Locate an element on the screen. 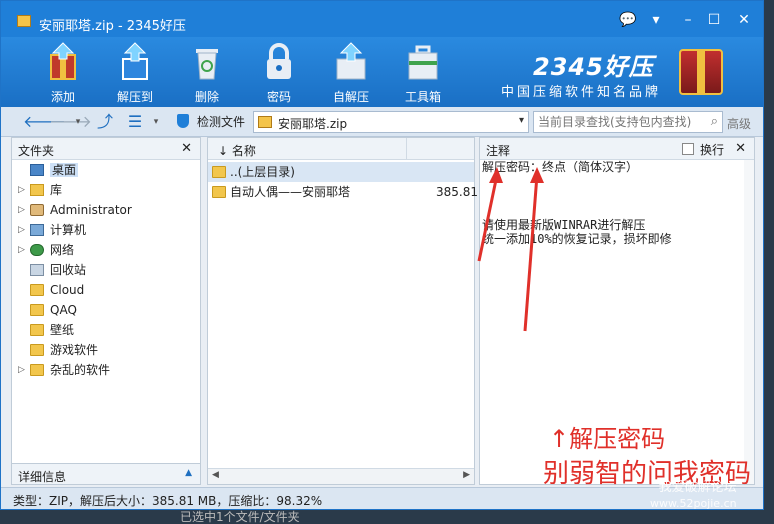  tree-item-network: ▷ 网络 is located at coordinates (106, 250).